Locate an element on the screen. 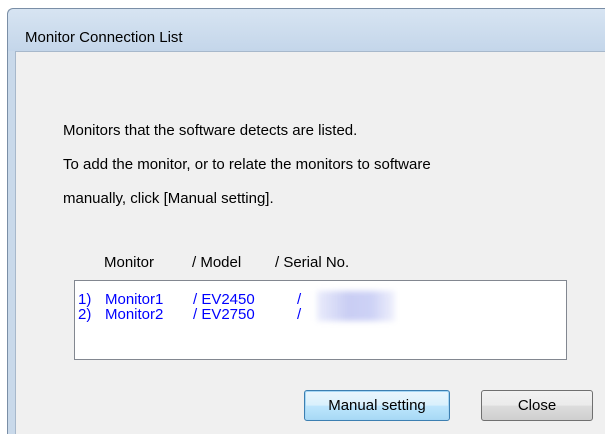  window-title: Monitor Connection List is located at coordinates (104, 37).